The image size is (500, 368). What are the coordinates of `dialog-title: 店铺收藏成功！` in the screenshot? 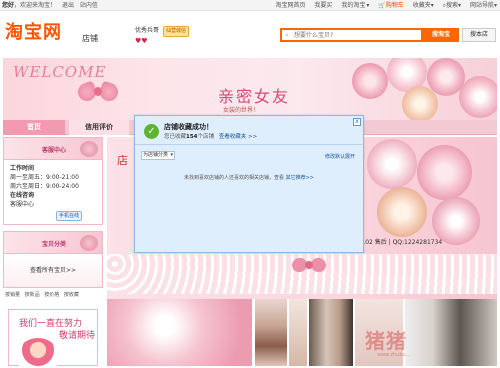 It's located at (188, 127).